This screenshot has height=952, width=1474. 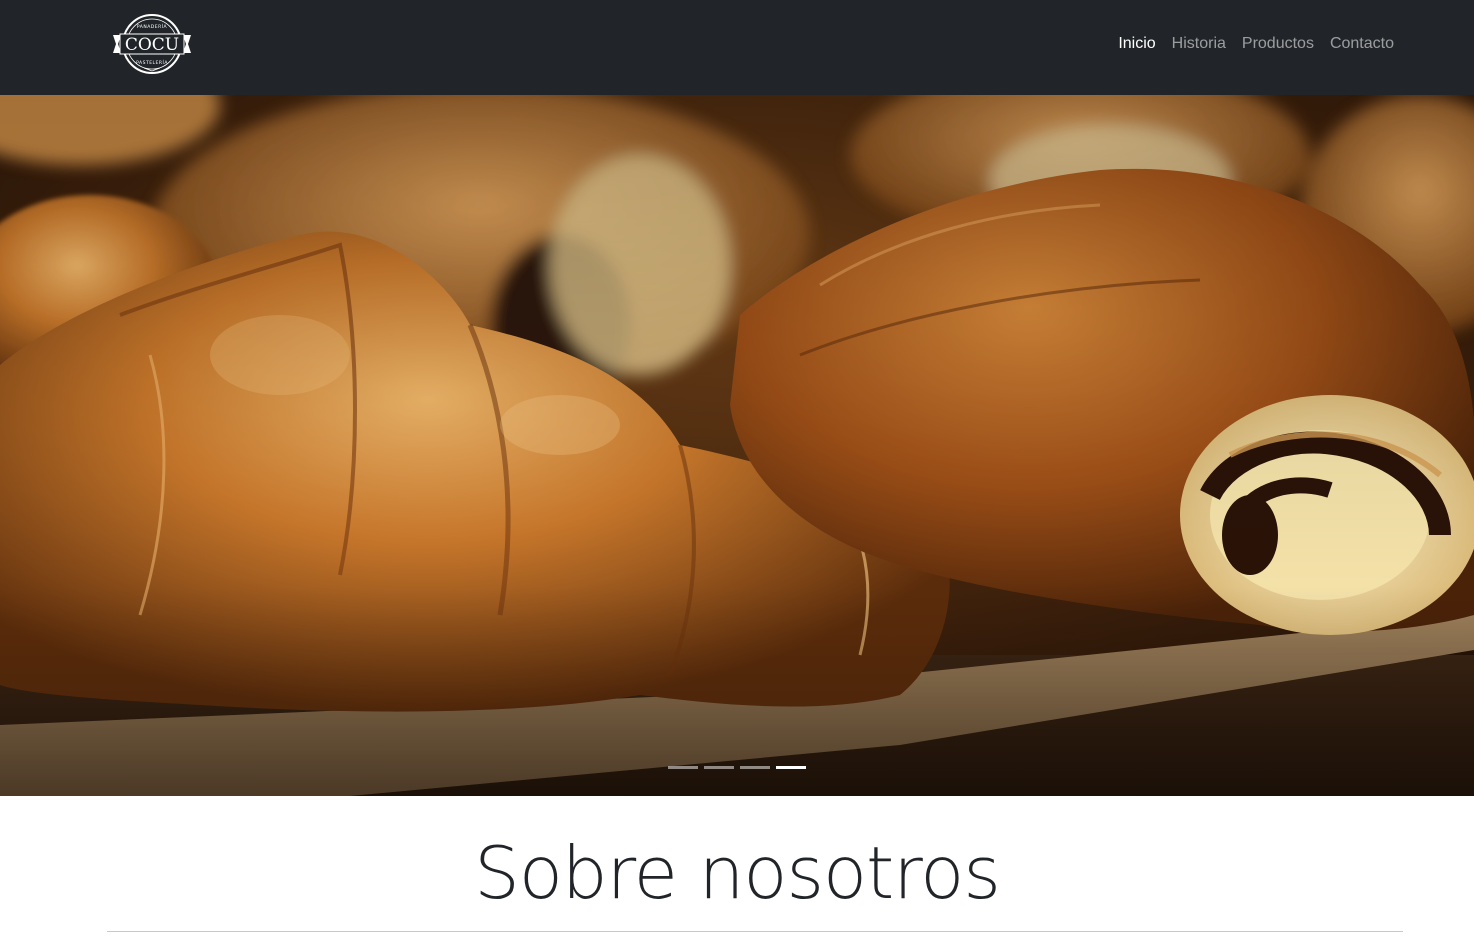 What do you see at coordinates (1136, 44) in the screenshot?
I see `nav-link-inicio: Inicio` at bounding box center [1136, 44].